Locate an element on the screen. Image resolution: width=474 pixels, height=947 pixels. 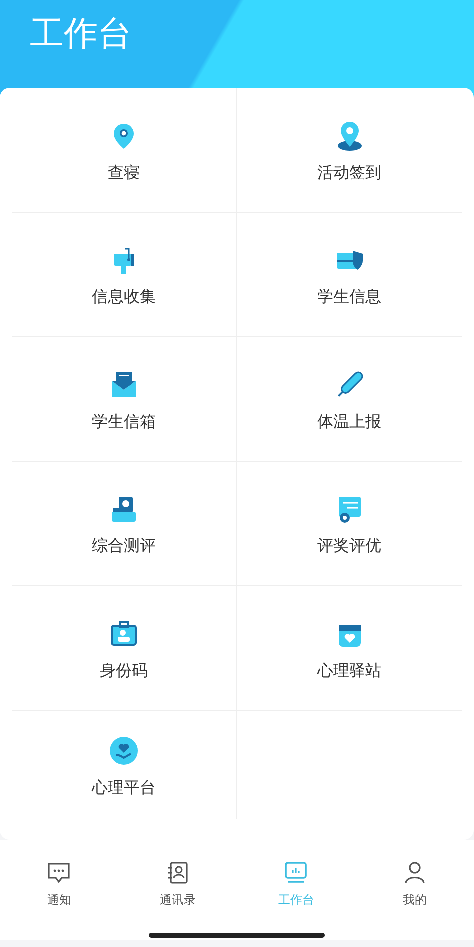
app-tile: 心理平台 is located at coordinates (124, 764).